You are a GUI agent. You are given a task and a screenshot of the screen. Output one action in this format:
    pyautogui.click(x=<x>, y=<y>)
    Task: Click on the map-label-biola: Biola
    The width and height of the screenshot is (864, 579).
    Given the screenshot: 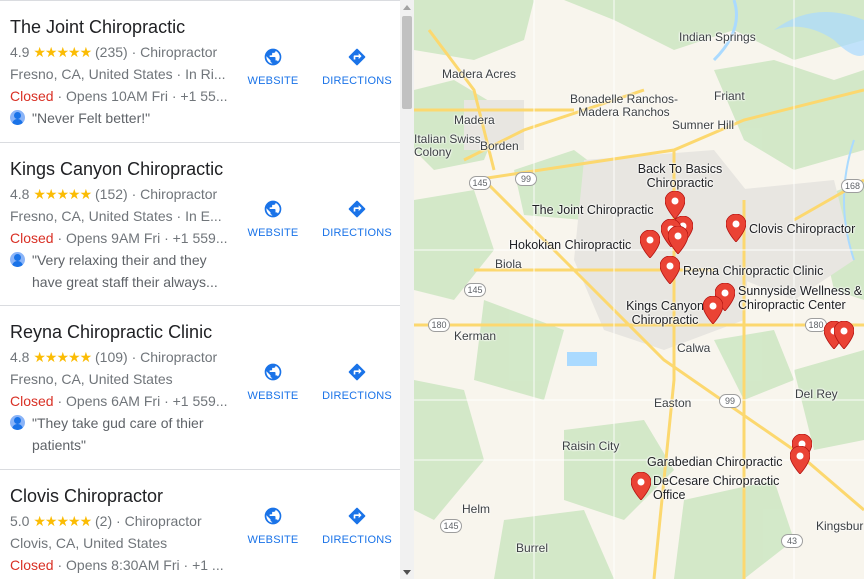 What is the action you would take?
    pyautogui.click(x=508, y=264)
    